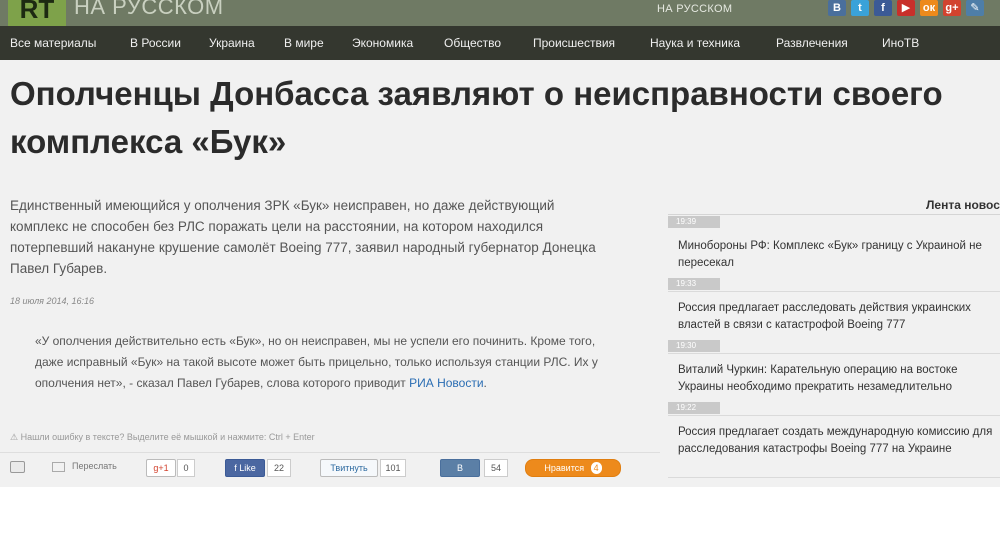 The width and height of the screenshot is (1000, 545). What do you see at coordinates (393, 468) in the screenshot?
I see `tweet-count: 101` at bounding box center [393, 468].